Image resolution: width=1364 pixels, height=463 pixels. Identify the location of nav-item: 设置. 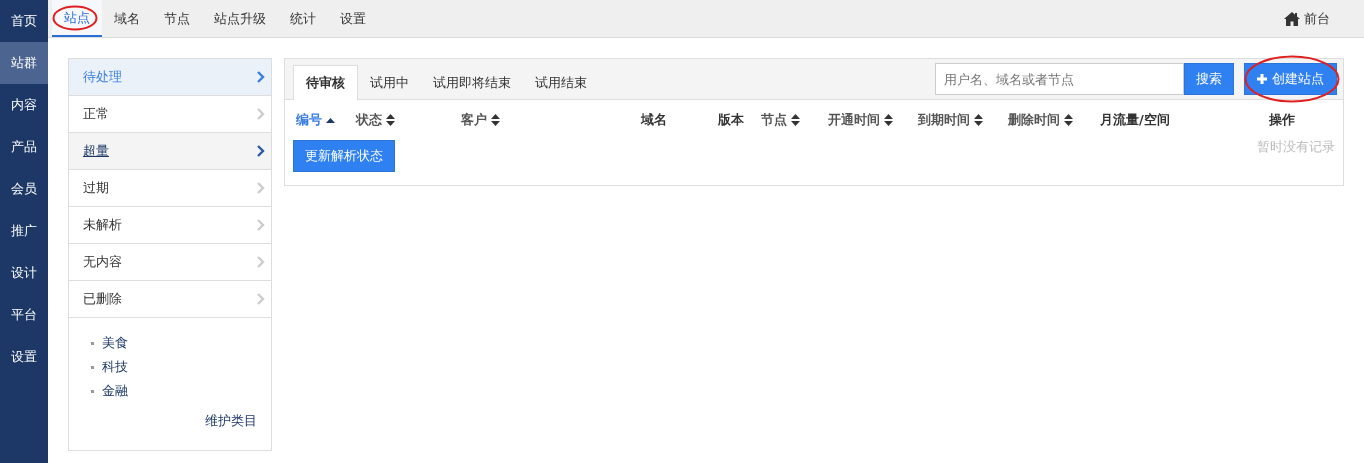
(24, 357).